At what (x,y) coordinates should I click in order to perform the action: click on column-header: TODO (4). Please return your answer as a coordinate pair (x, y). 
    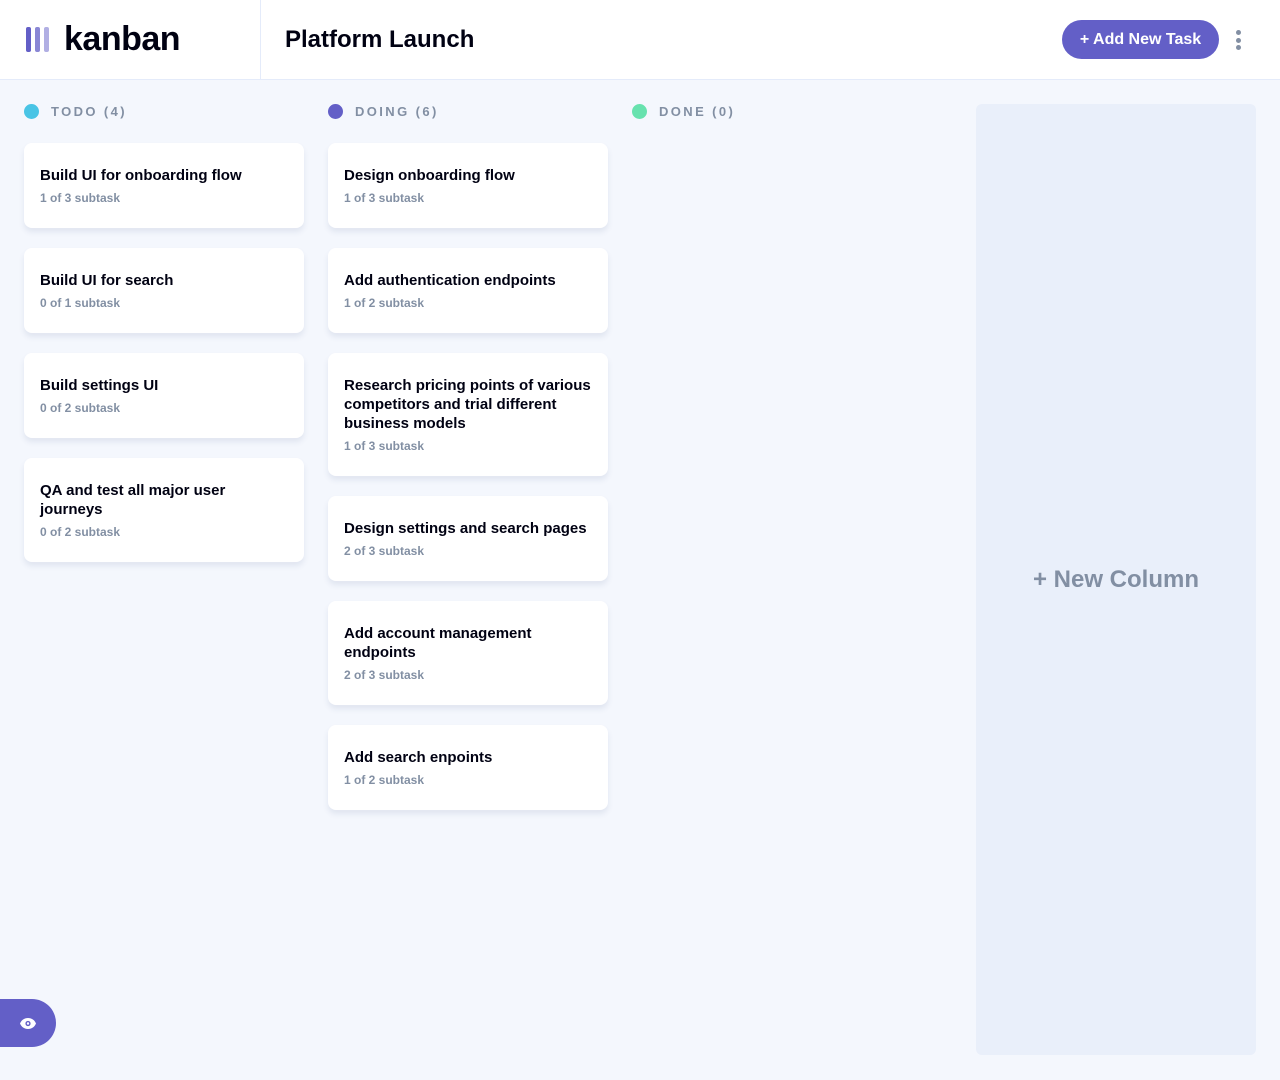
    Looking at the image, I should click on (164, 111).